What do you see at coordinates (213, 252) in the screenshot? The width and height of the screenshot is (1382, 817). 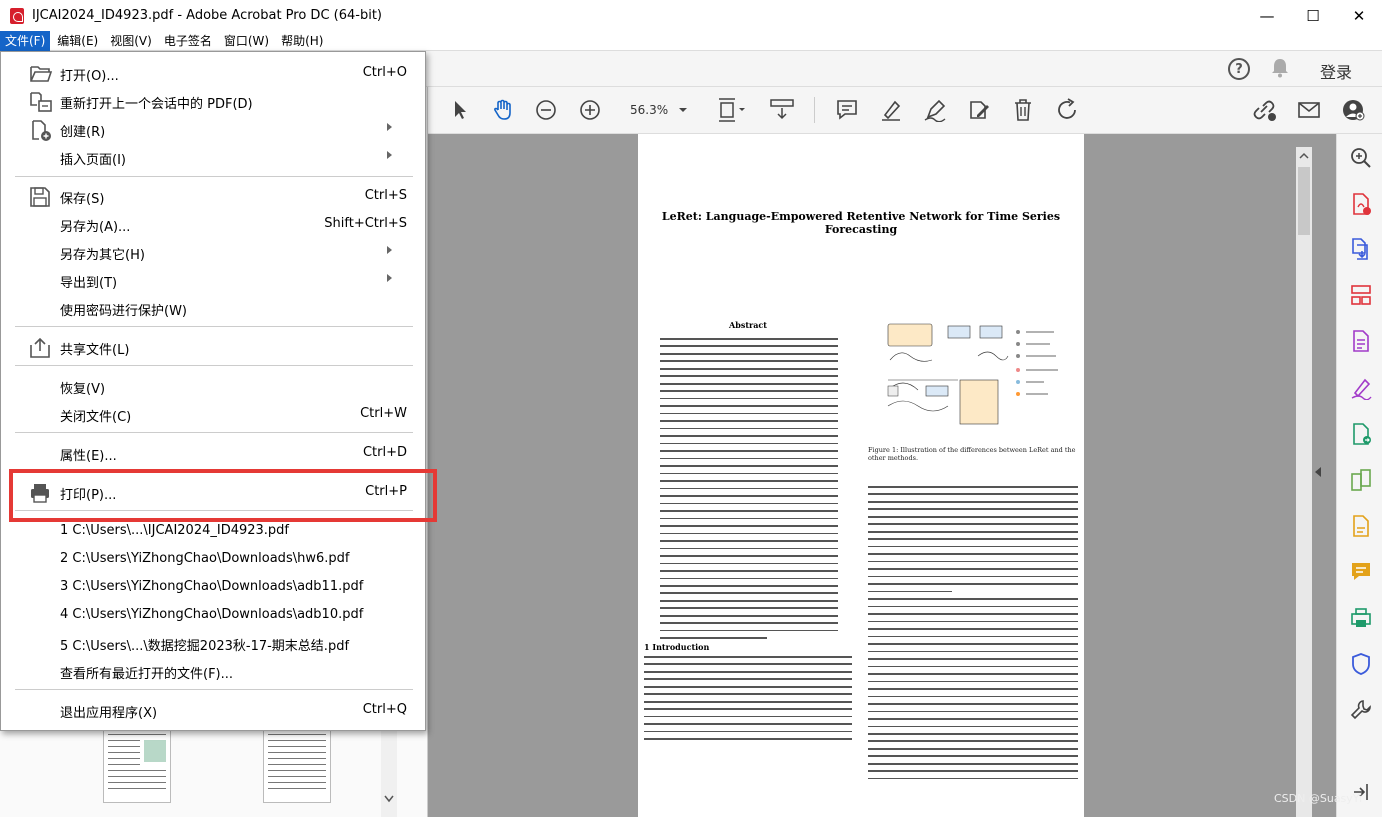 I see `menu-item-save-as-other: 另存为其它(H)` at bounding box center [213, 252].